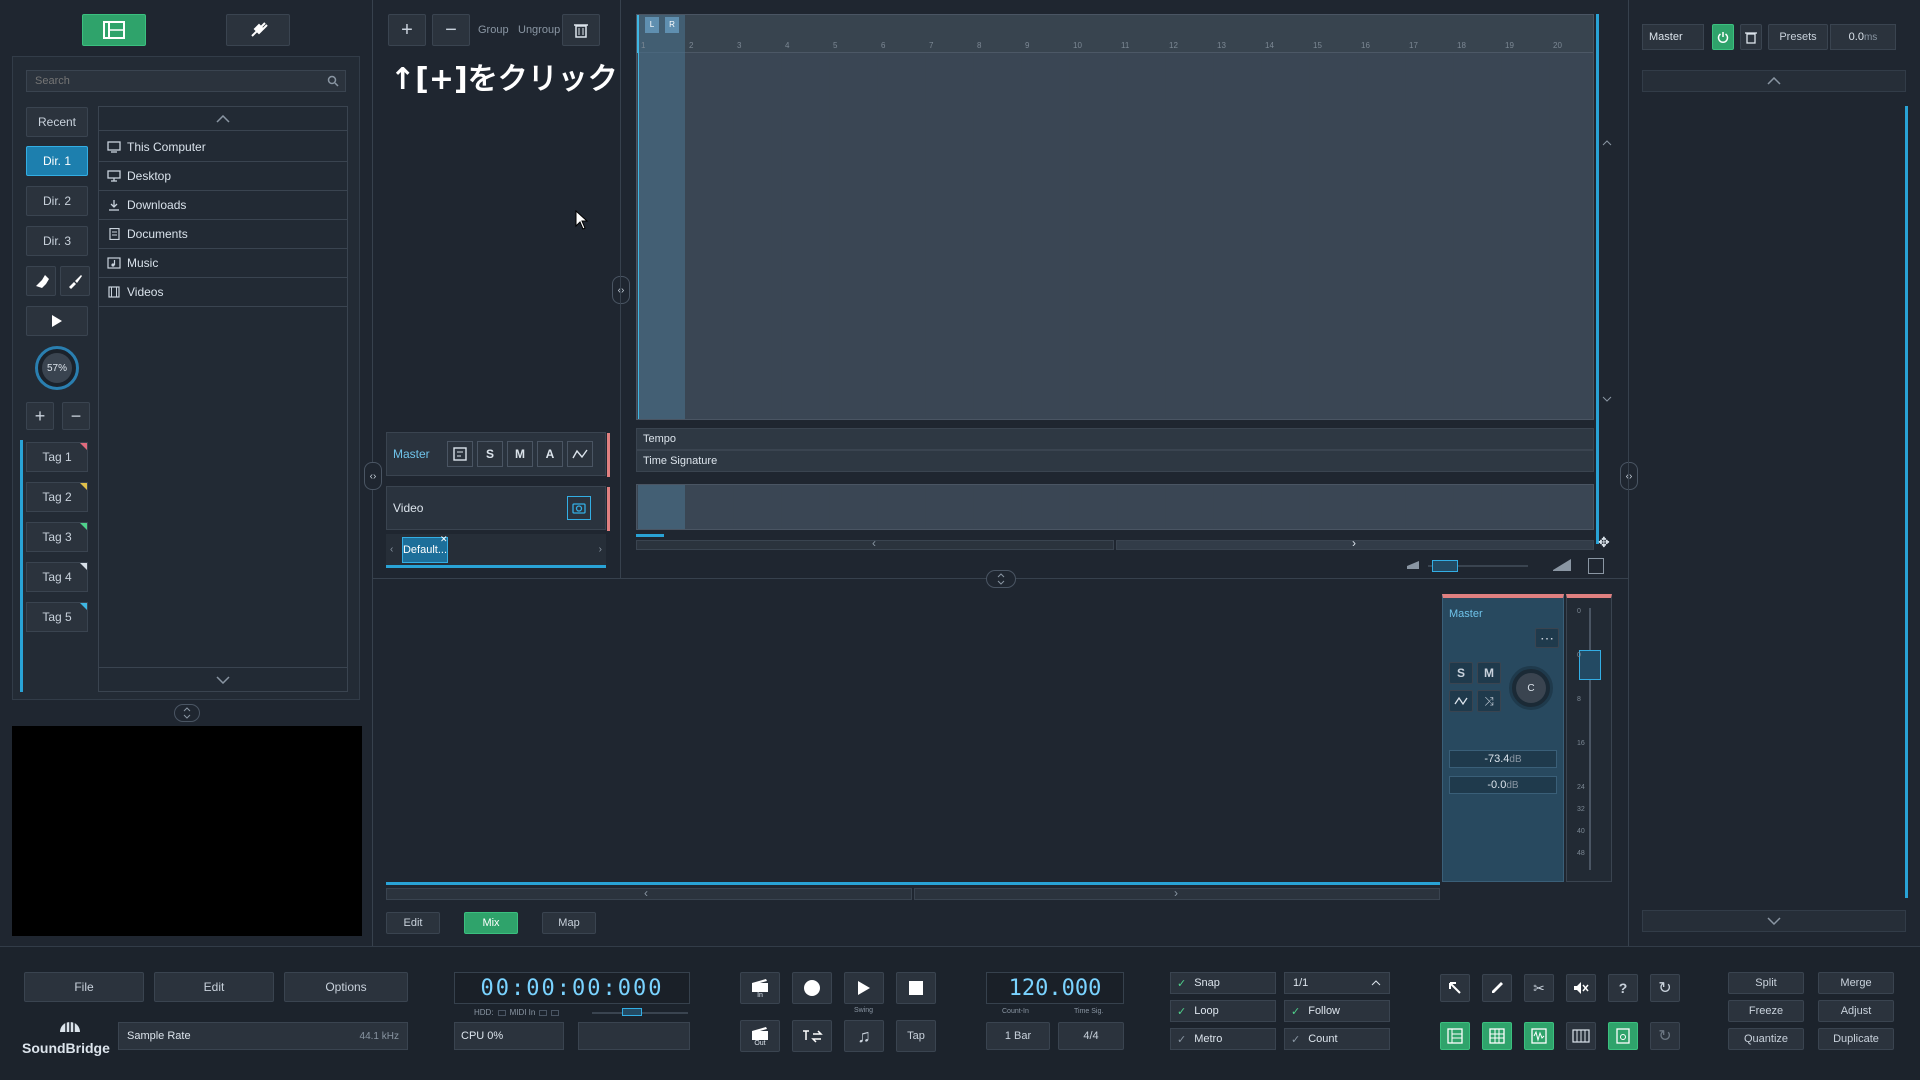  What do you see at coordinates (1623, 1036) in the screenshot?
I see `plugin-view-button` at bounding box center [1623, 1036].